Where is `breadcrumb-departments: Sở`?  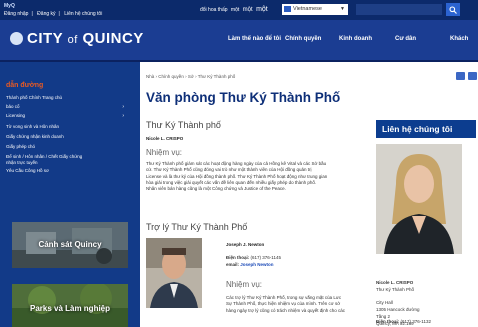 breadcrumb-departments: Sở is located at coordinates (191, 76).